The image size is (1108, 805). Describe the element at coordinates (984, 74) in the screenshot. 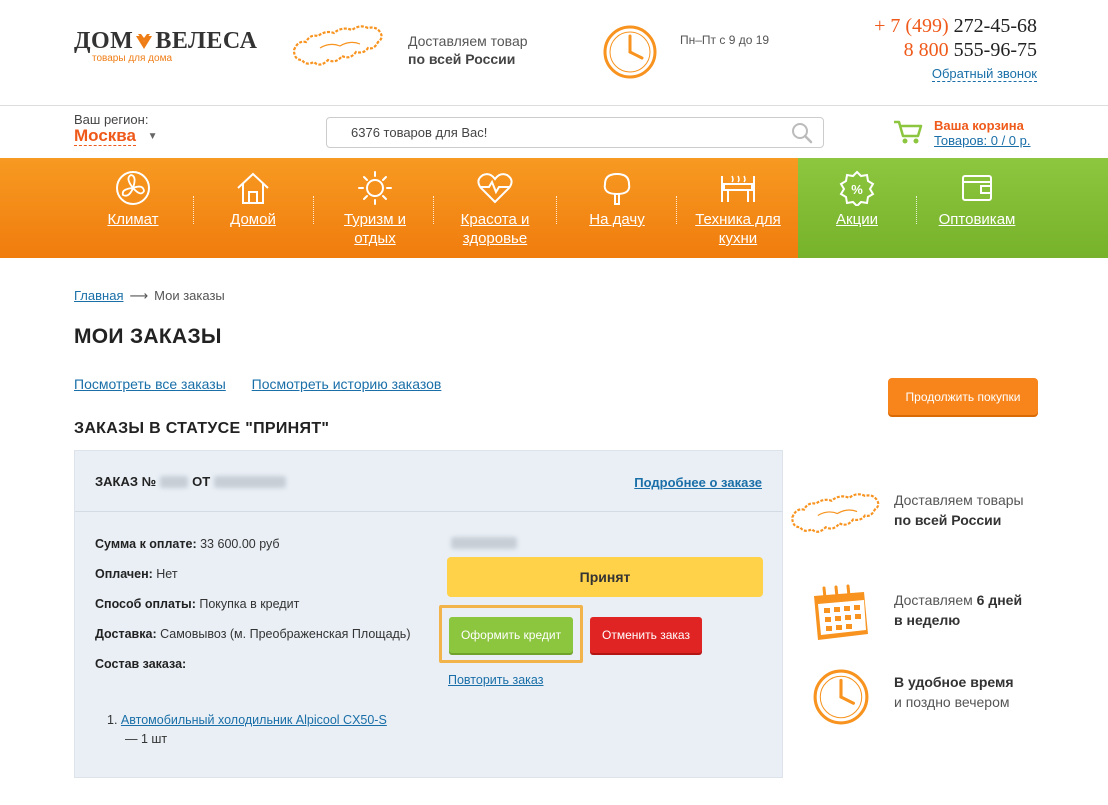

I see `callback-link: Обратный звонок` at that location.